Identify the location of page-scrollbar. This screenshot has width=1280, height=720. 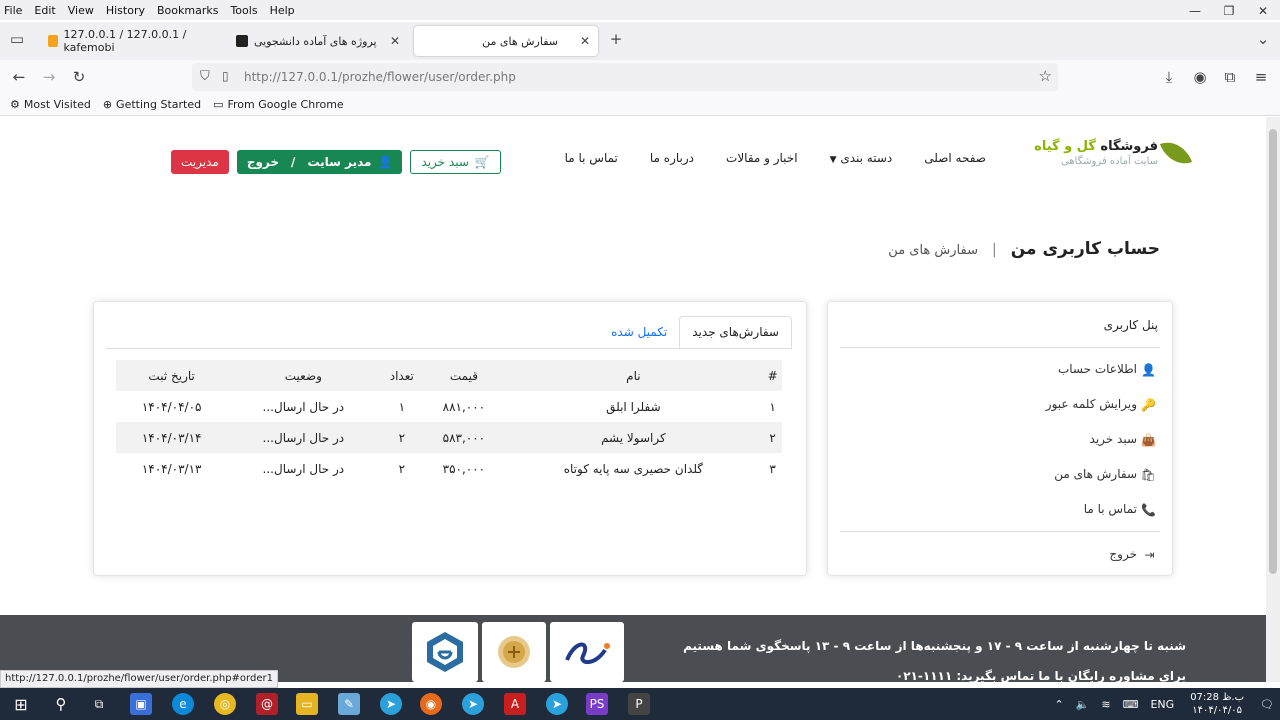
(1273, 399).